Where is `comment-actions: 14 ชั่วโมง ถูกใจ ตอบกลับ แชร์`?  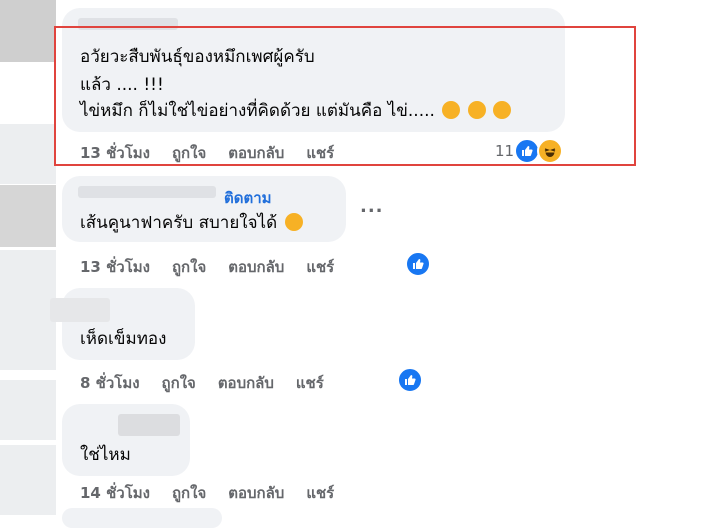
comment-actions: 14 ชั่วโมง ถูกใจ ตอบกลับ แชร์ is located at coordinates (218, 493).